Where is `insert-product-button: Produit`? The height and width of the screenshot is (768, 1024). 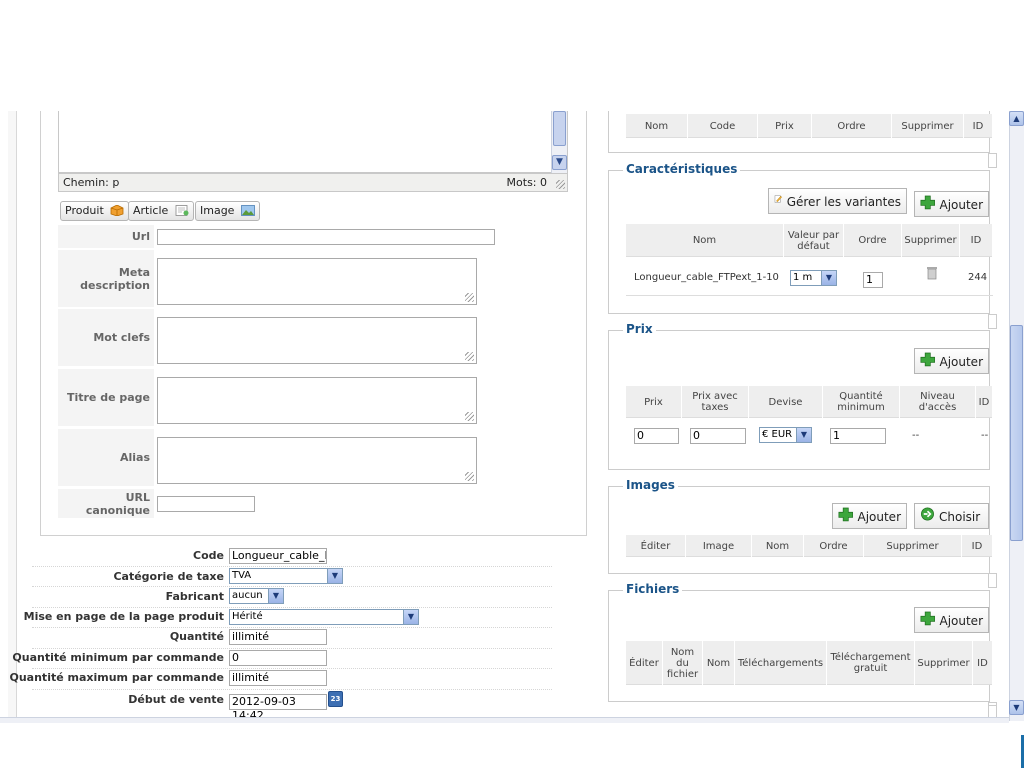 insert-product-button: Produit is located at coordinates (95, 211).